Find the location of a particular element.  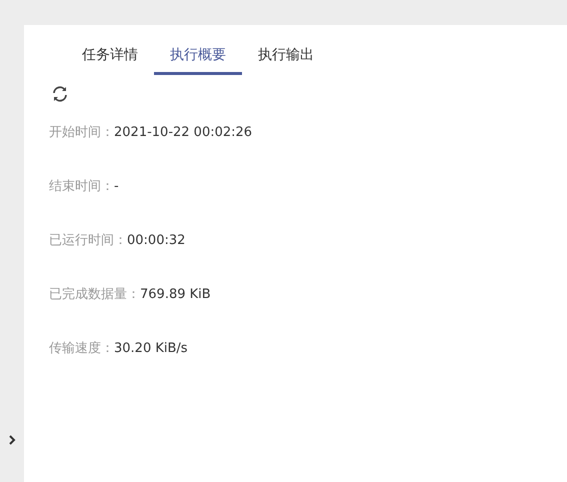

field-value: 00:00:32 is located at coordinates (156, 241).